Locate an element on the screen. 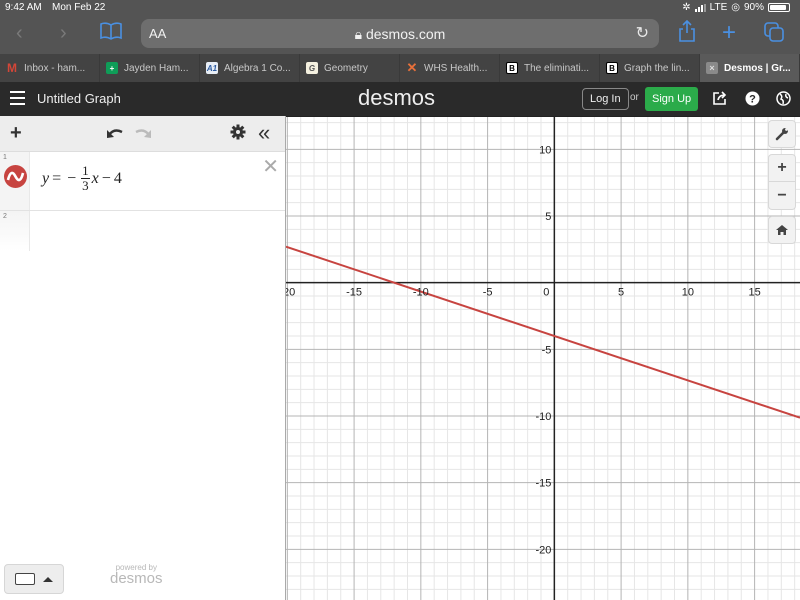  y-tick-label: 5 is located at coordinates (548, 217).